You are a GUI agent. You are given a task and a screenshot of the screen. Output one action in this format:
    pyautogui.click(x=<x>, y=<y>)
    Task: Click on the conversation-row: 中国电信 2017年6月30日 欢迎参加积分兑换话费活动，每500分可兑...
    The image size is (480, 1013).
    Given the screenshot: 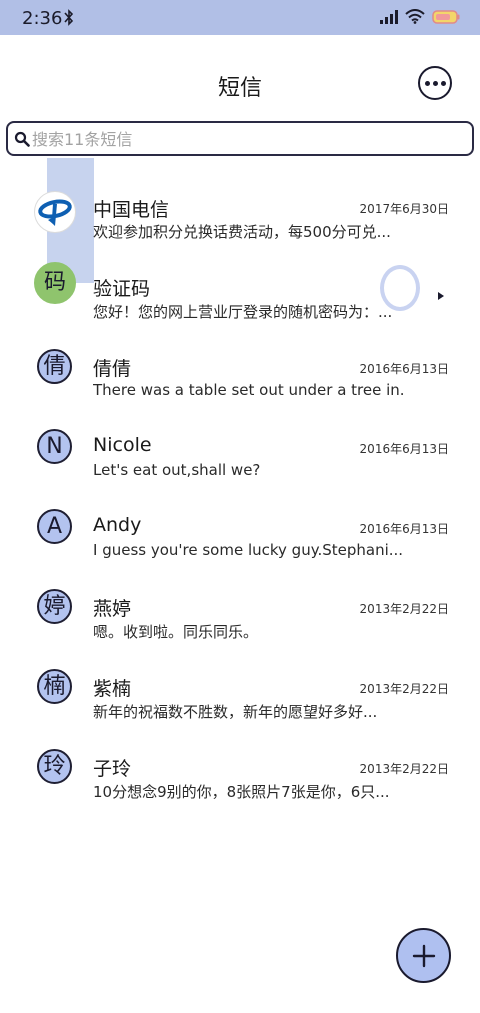 What is the action you would take?
    pyautogui.click(x=240, y=210)
    